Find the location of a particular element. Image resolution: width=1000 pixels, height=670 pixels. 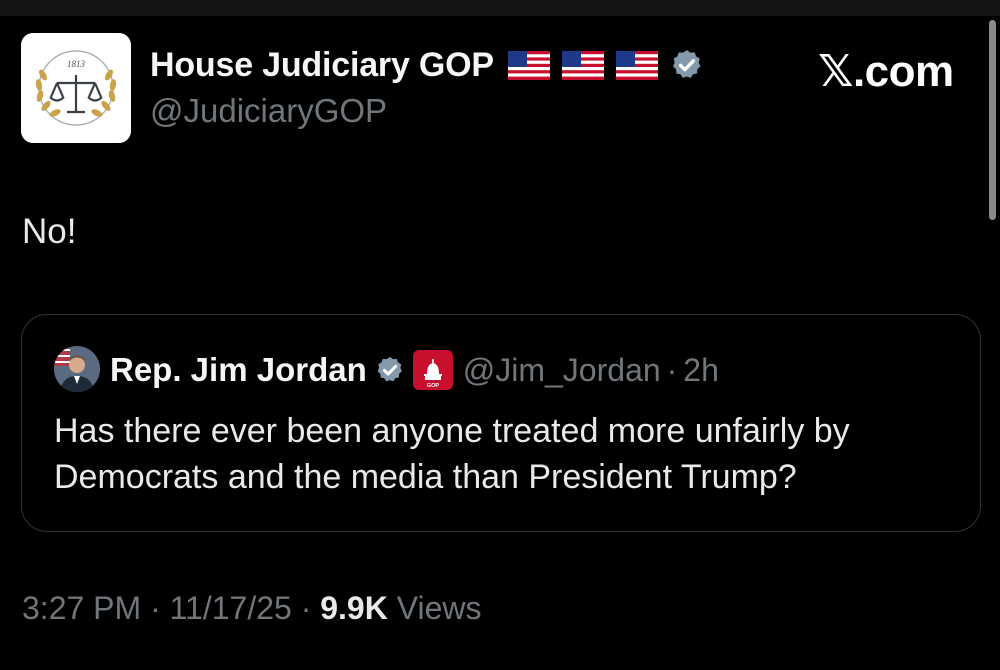

portrait-icon is located at coordinates (77, 369).